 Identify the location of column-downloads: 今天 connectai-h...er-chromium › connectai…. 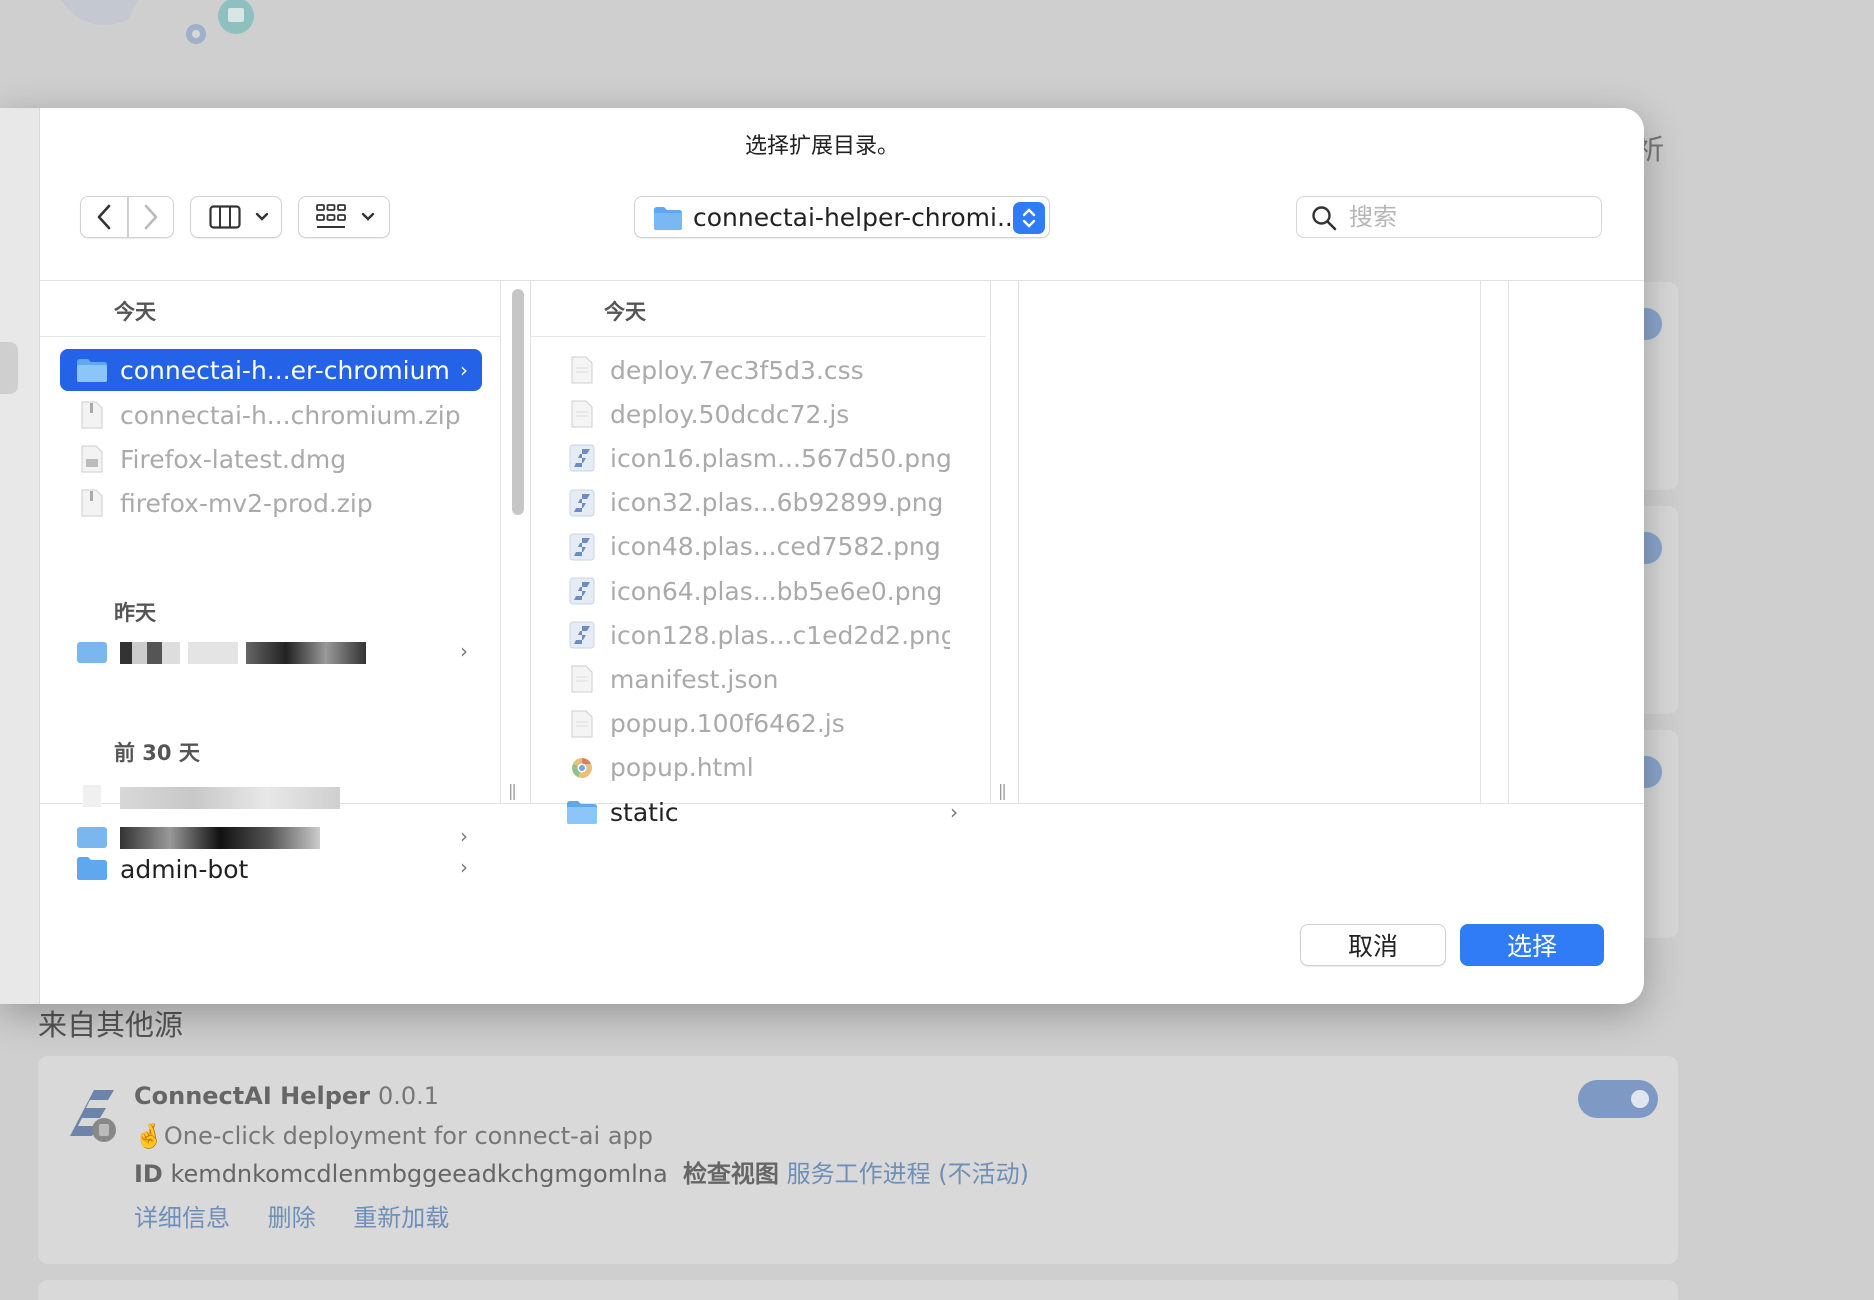
(270, 582).